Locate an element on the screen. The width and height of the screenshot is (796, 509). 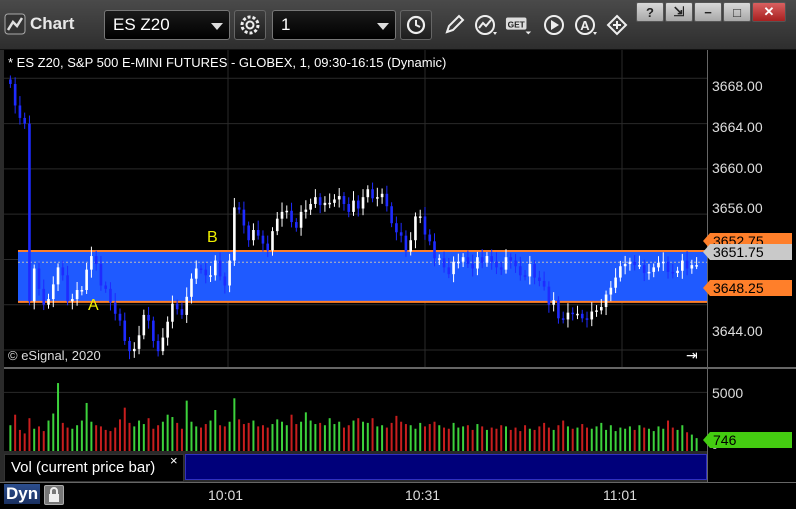
play-icon is located at coordinates (554, 25).